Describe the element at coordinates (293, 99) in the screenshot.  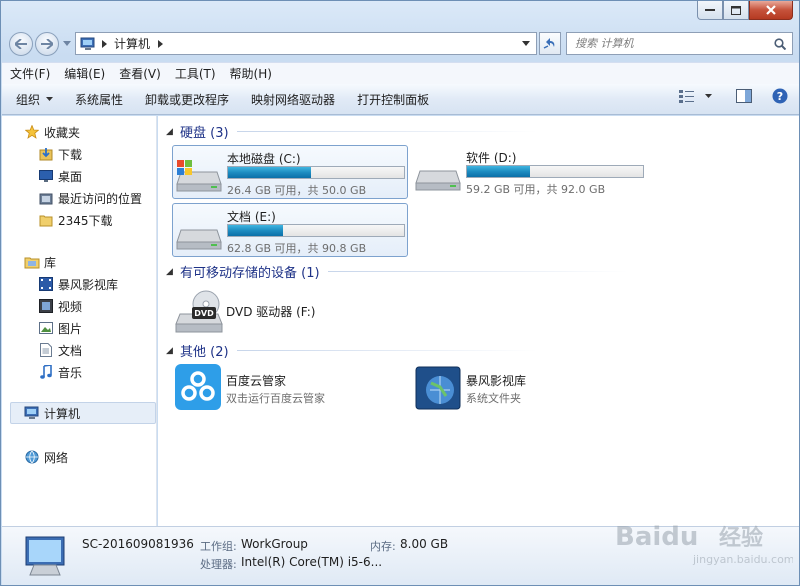
I see `map-network-drive-button: 映射网络驱动器` at that location.